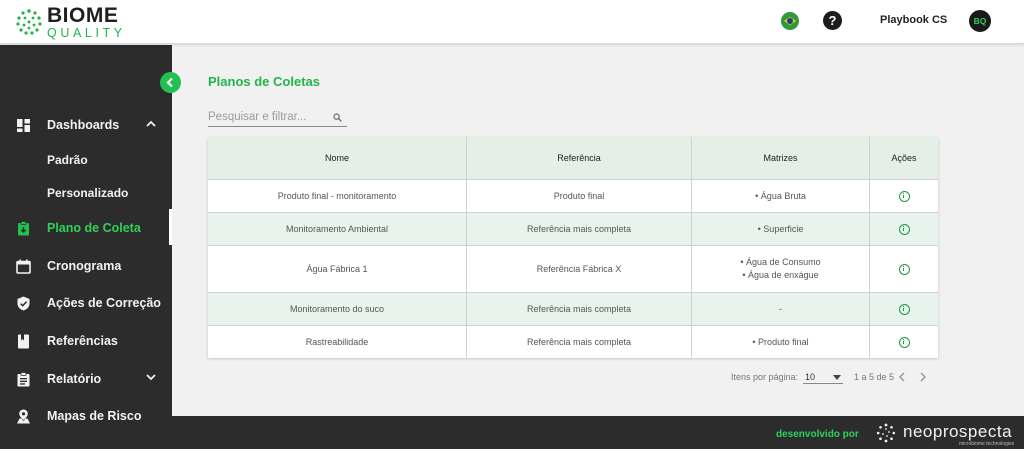 This screenshot has height=449, width=1024. I want to click on table-header-row: Nome Referência Matrizes Ações, so click(573, 158).